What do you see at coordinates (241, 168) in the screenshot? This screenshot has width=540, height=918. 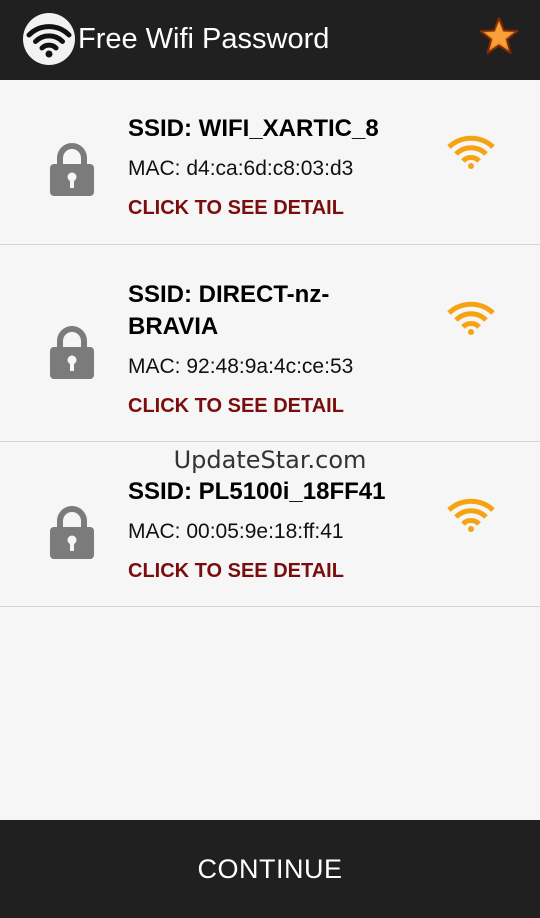 I see `mac-label: MAC: d4:ca:6d:c8:03:d3` at bounding box center [241, 168].